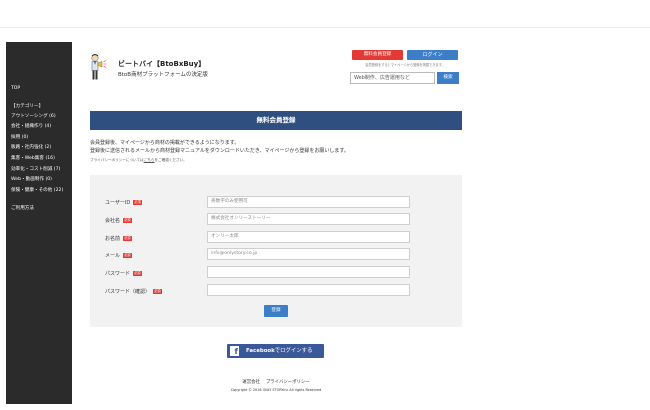  I want to click on password-confirm-label: パスワード（確認） 必須, so click(133, 291).